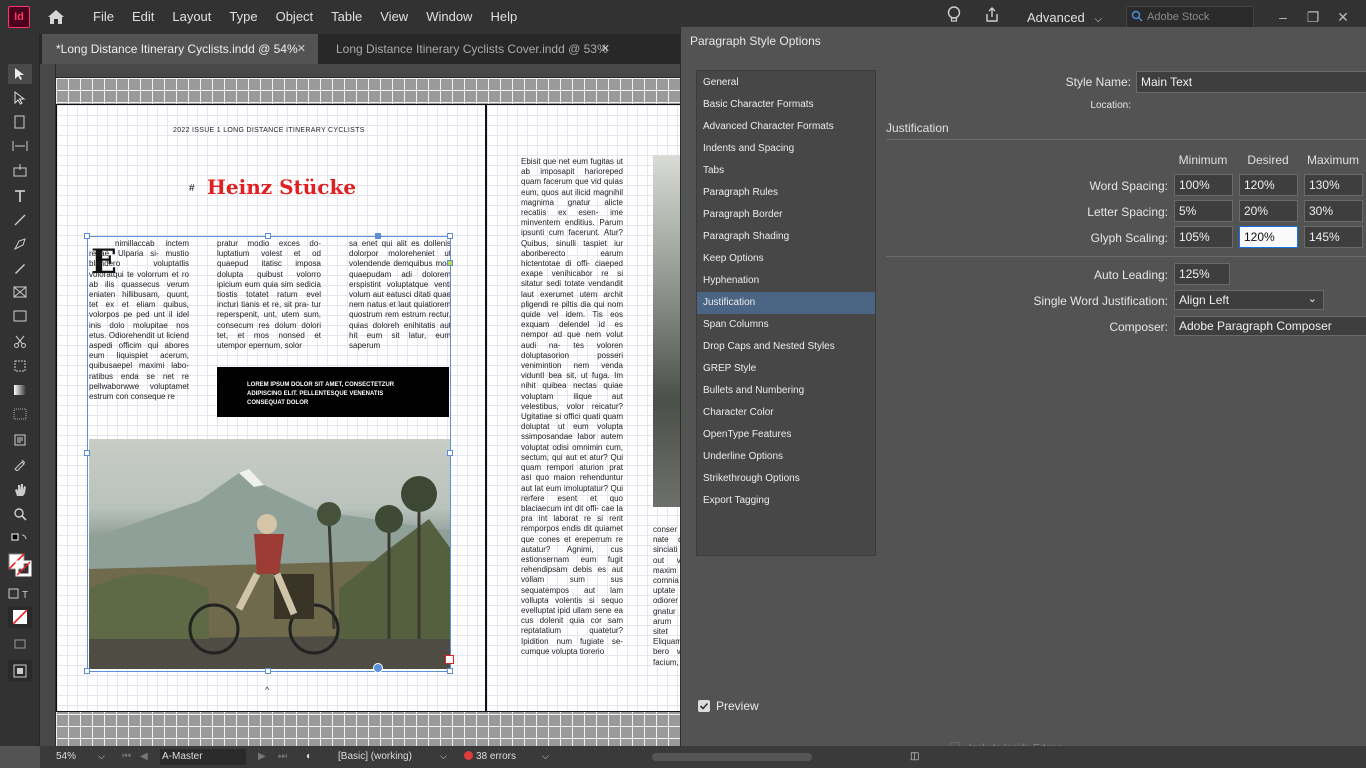  I want to click on rectangle-frame-tool-icon, so click(20, 292).